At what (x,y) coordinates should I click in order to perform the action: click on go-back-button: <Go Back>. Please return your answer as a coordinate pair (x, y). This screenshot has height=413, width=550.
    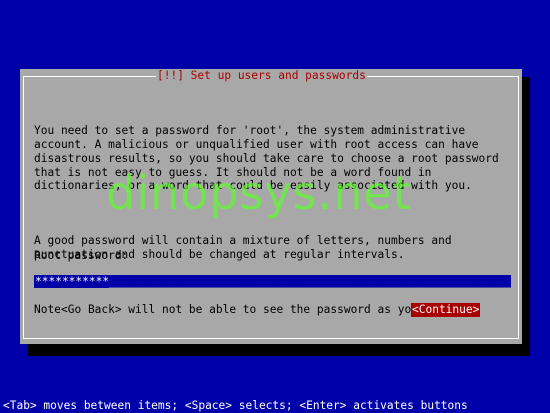
    Looking at the image, I should click on (91, 310).